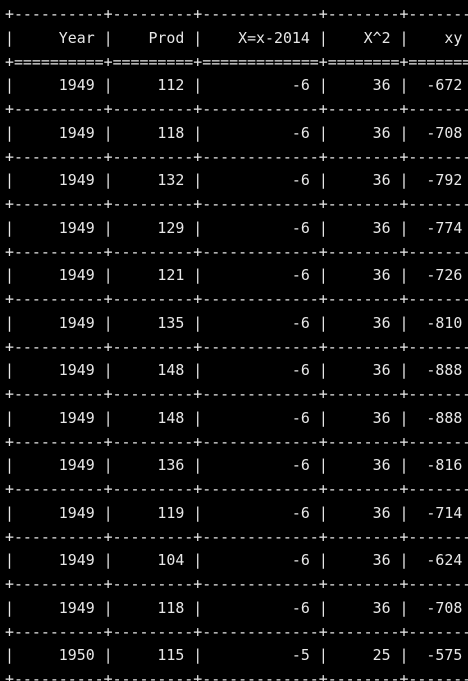 Image resolution: width=468 pixels, height=681 pixels. What do you see at coordinates (157, 180) in the screenshot?
I see `table-cell-1: 132` at bounding box center [157, 180].